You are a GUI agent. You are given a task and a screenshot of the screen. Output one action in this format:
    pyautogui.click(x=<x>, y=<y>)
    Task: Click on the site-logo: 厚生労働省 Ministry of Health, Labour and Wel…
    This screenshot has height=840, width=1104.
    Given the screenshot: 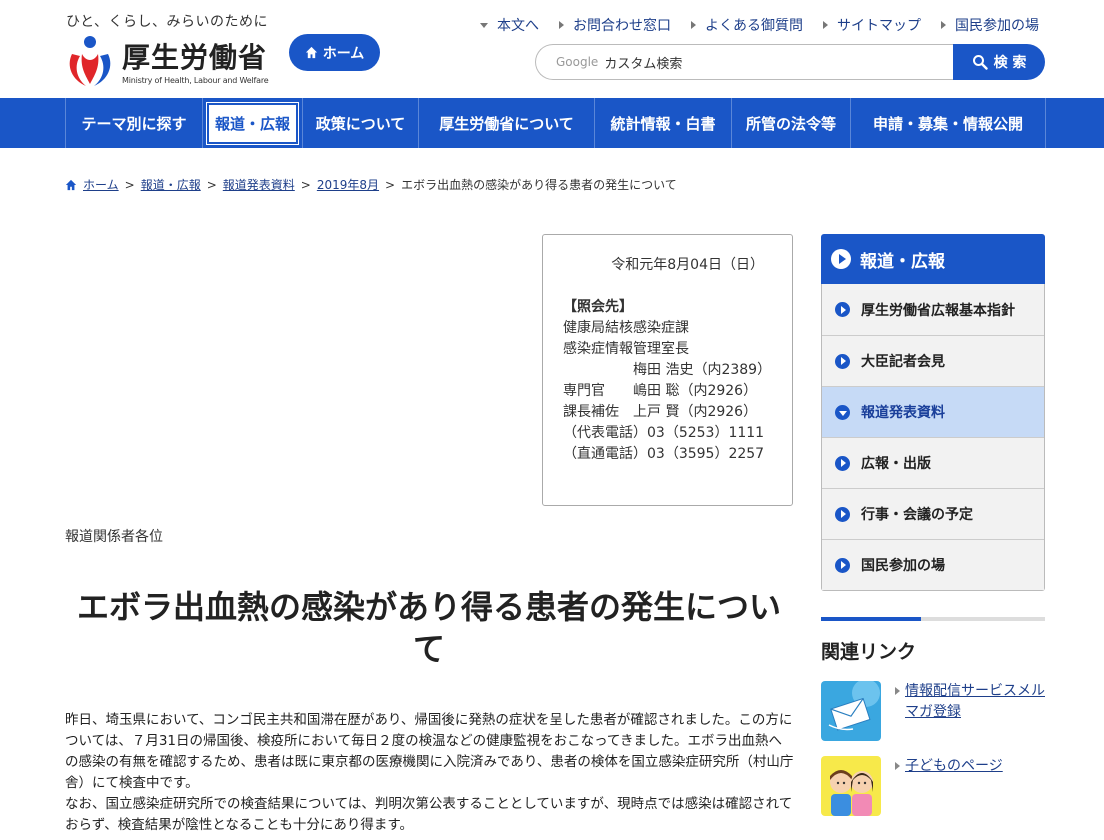 What is the action you would take?
    pyautogui.click(x=169, y=61)
    